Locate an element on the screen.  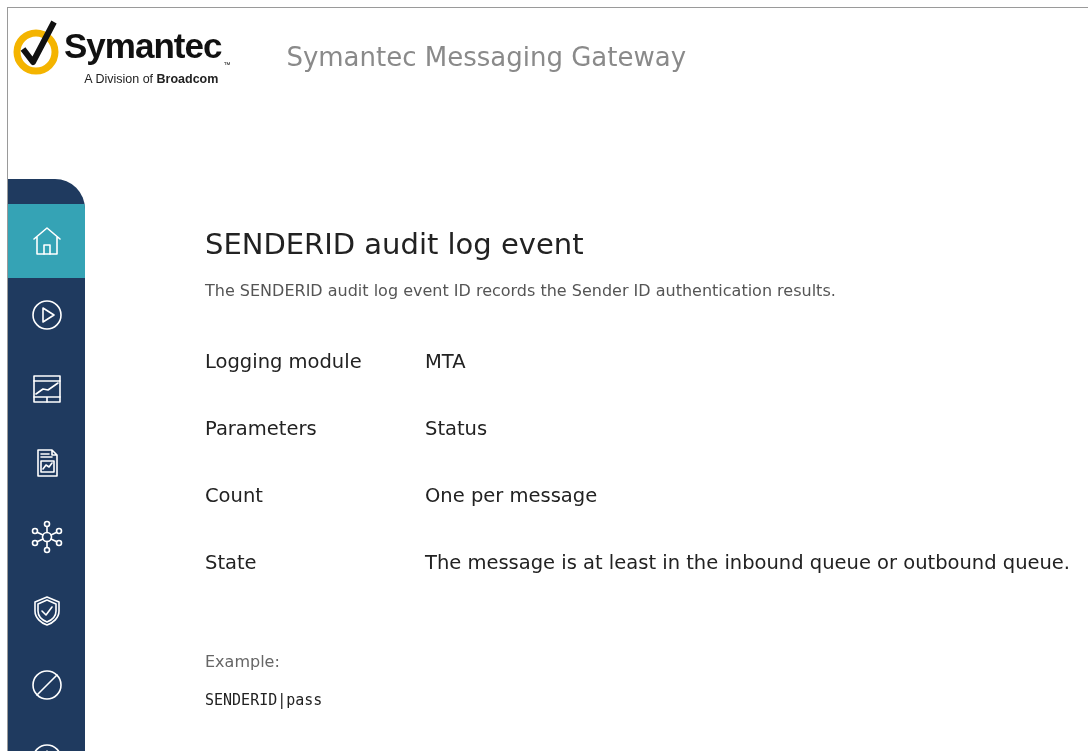
logo-subtitle: A Division of Broadcom is located at coordinates (151, 79).